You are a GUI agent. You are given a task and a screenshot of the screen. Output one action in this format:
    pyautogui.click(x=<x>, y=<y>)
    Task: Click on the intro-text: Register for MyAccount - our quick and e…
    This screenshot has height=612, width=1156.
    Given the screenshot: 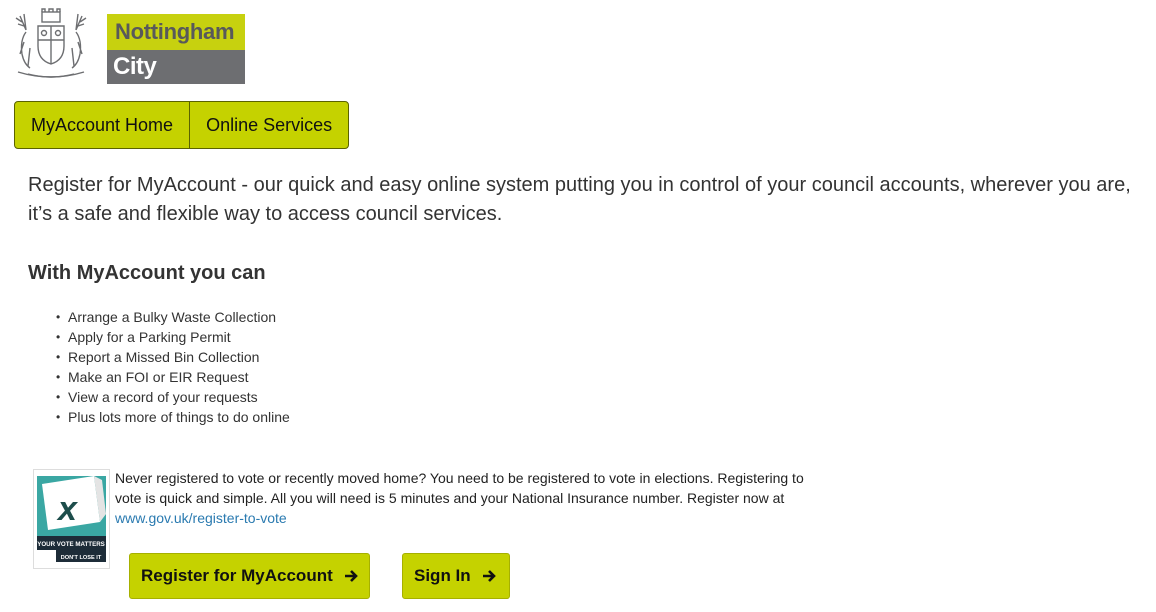 What is the action you would take?
    pyautogui.click(x=579, y=199)
    